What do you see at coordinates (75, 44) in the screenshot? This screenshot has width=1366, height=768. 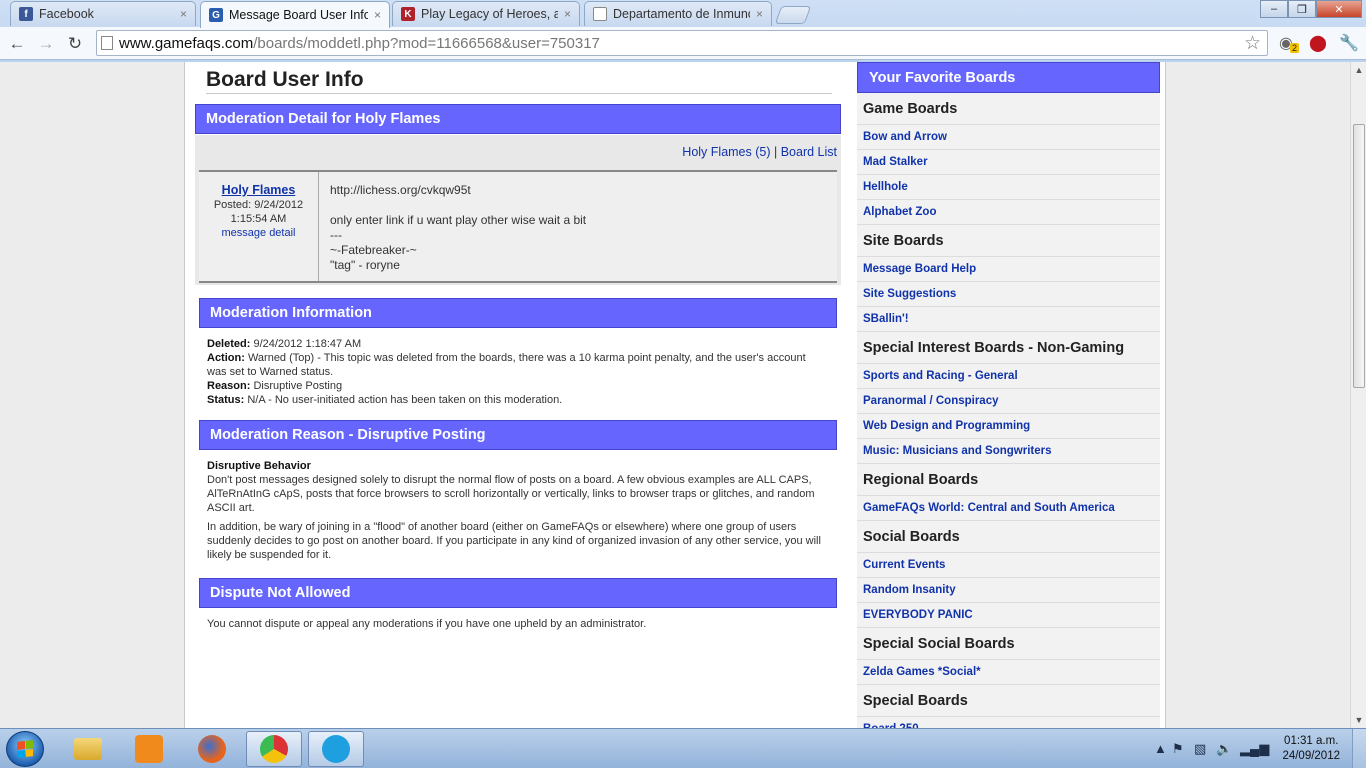 I see `reload-button: ↻` at bounding box center [75, 44].